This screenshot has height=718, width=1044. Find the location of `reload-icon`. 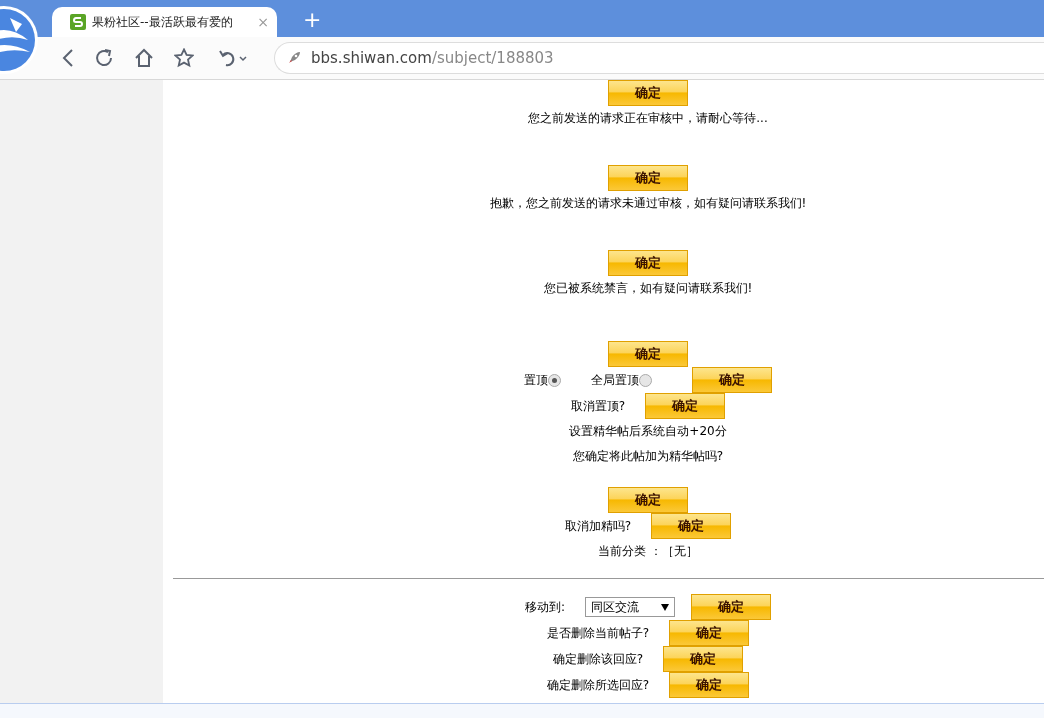

reload-icon is located at coordinates (104, 58).